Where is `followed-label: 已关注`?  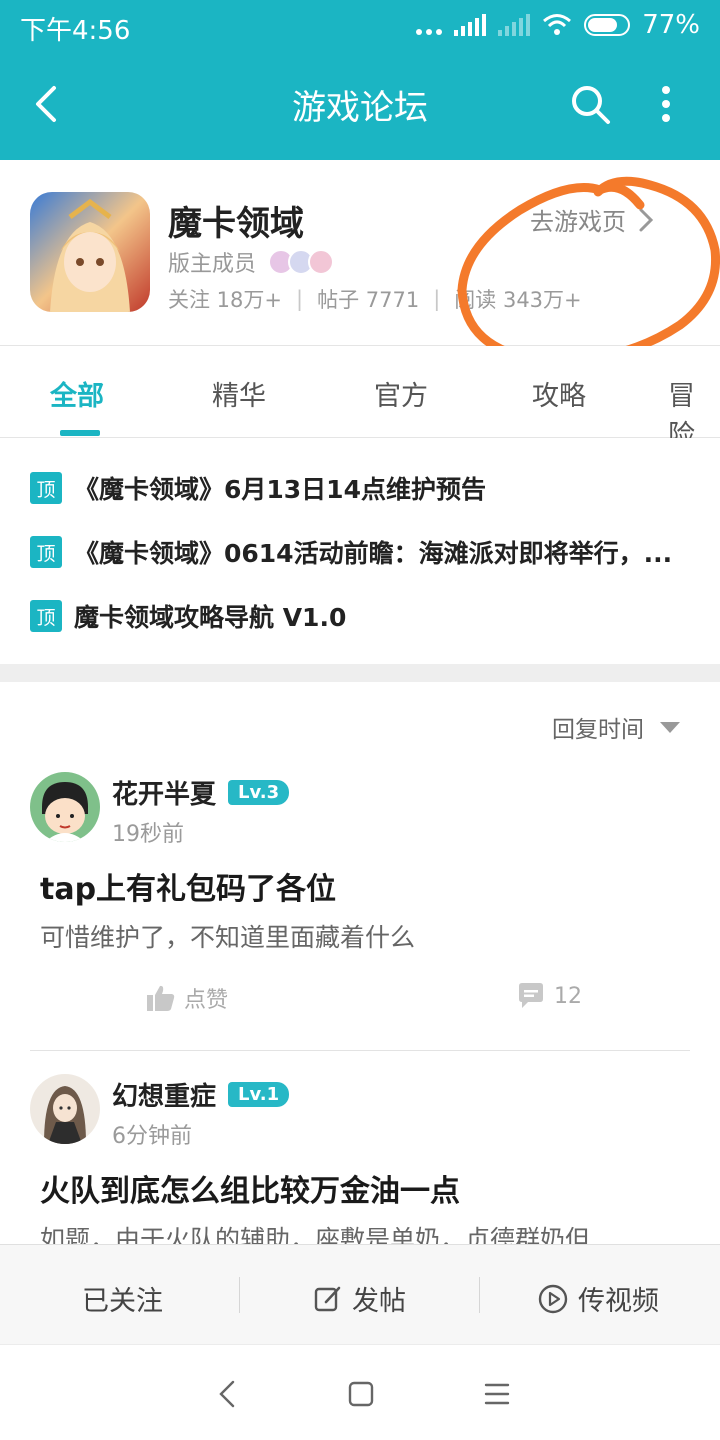
followed-label: 已关注 is located at coordinates (122, 1301).